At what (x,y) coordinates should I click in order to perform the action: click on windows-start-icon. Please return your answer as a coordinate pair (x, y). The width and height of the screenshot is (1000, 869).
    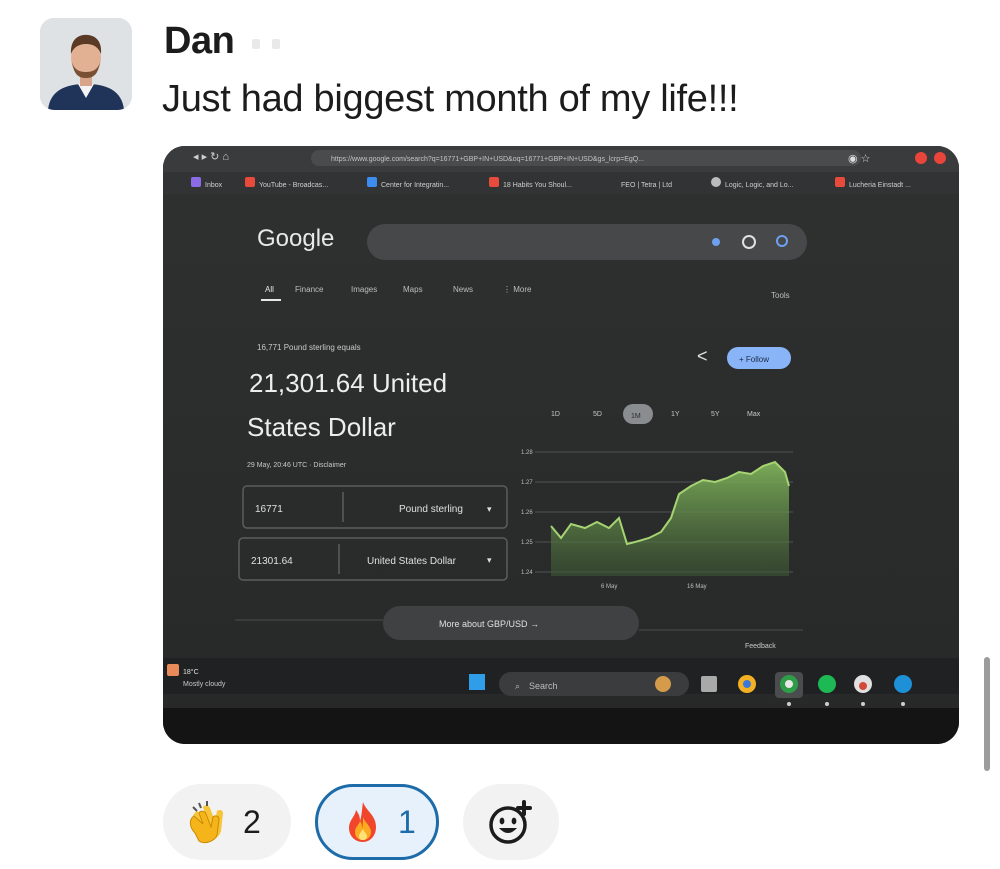
    Looking at the image, I should click on (477, 682).